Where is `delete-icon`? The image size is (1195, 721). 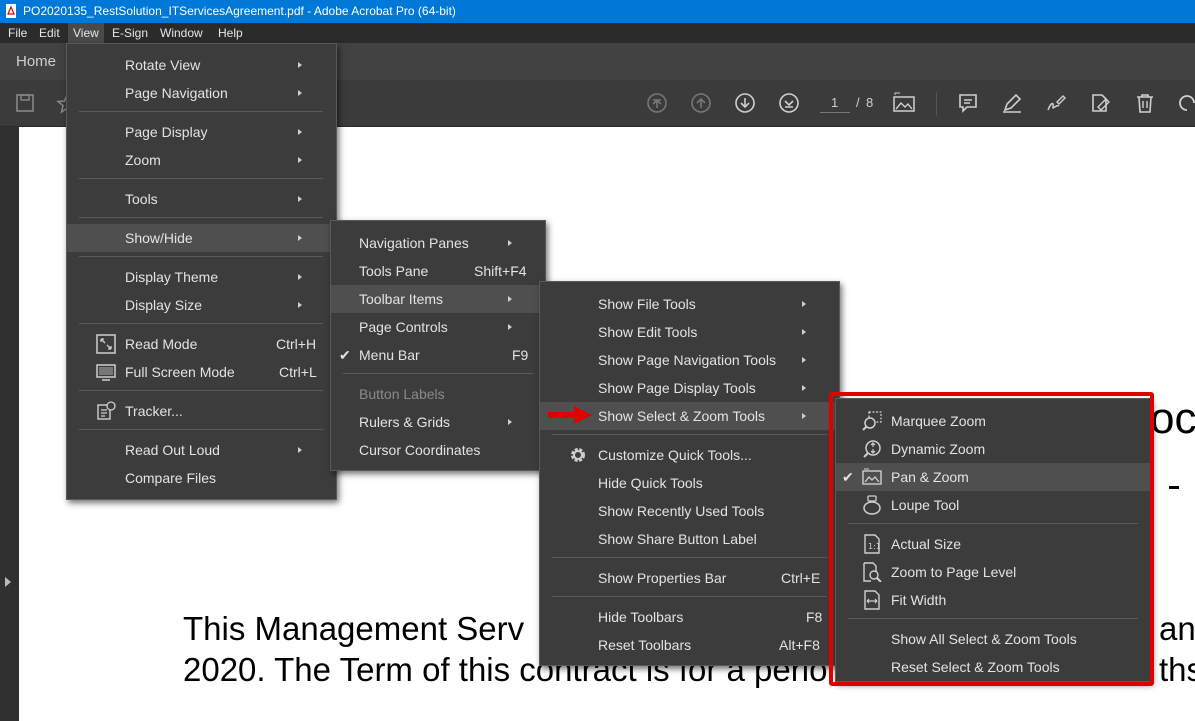 delete-icon is located at coordinates (1145, 103).